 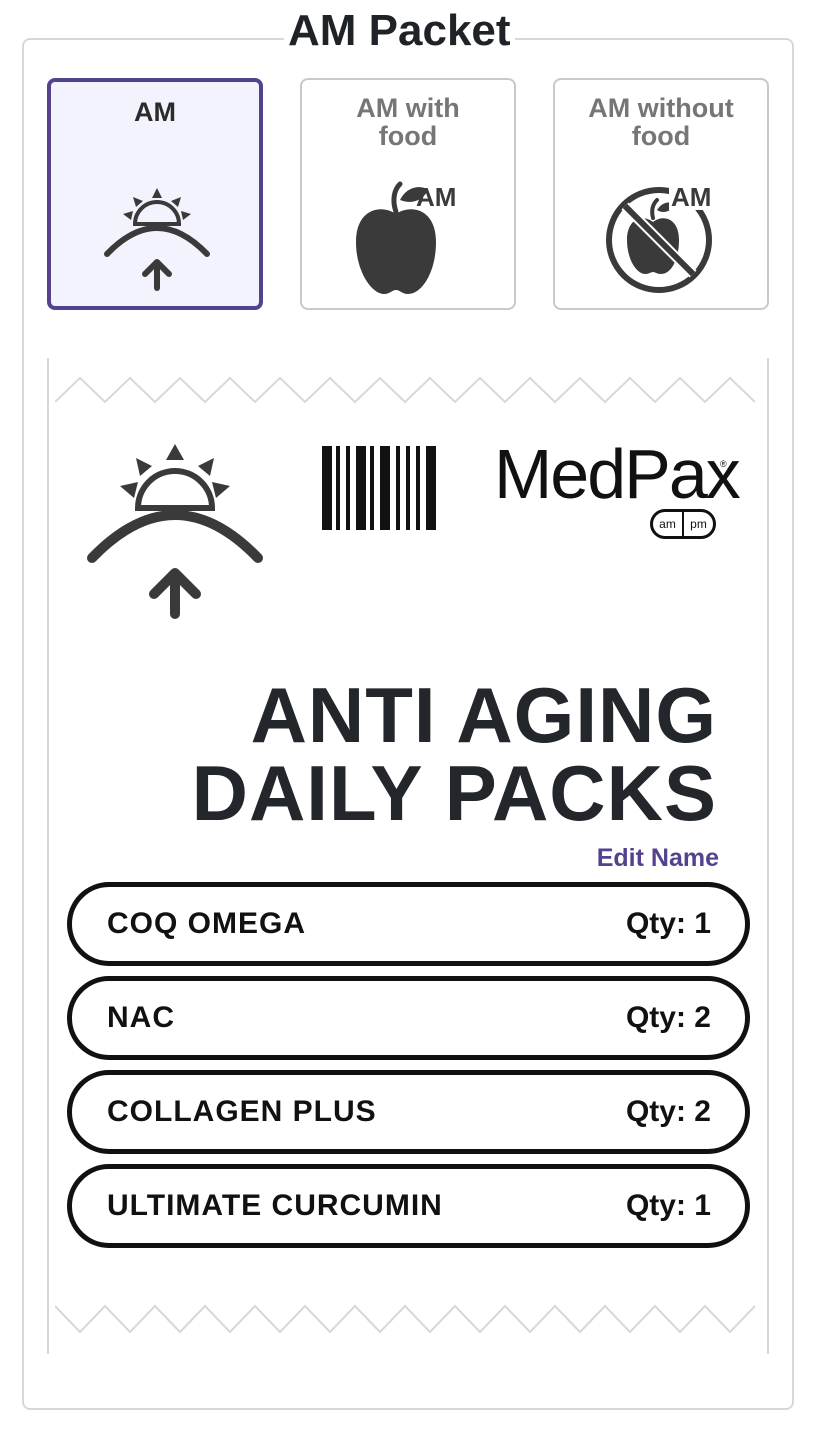 What do you see at coordinates (683, 524) in the screenshot?
I see `am-pm-pill-logo: am pm` at bounding box center [683, 524].